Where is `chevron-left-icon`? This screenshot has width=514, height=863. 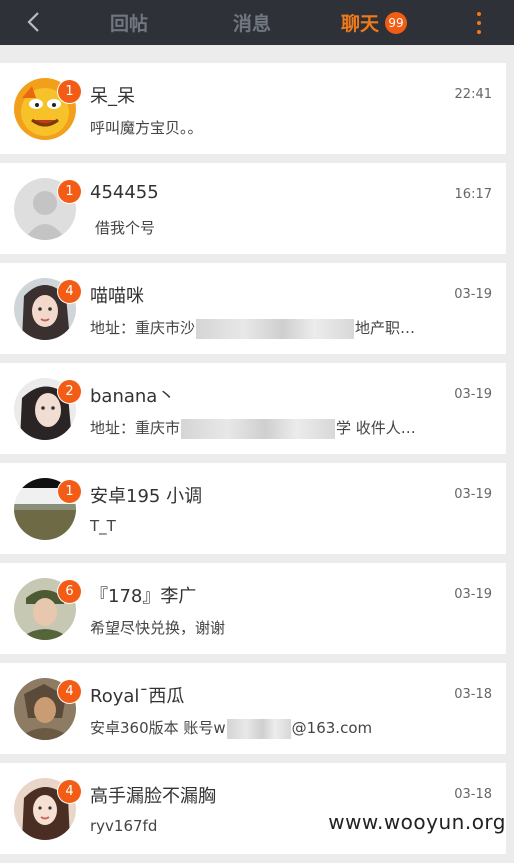 chevron-left-icon is located at coordinates (33, 22).